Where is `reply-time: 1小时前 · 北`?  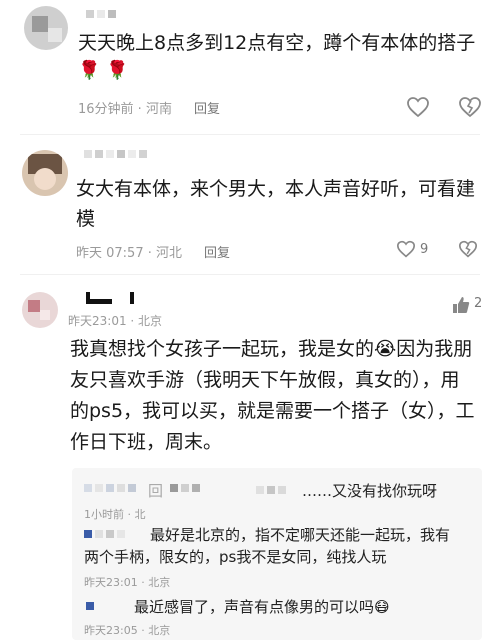
reply-time: 1小时前 · 北 is located at coordinates (115, 514).